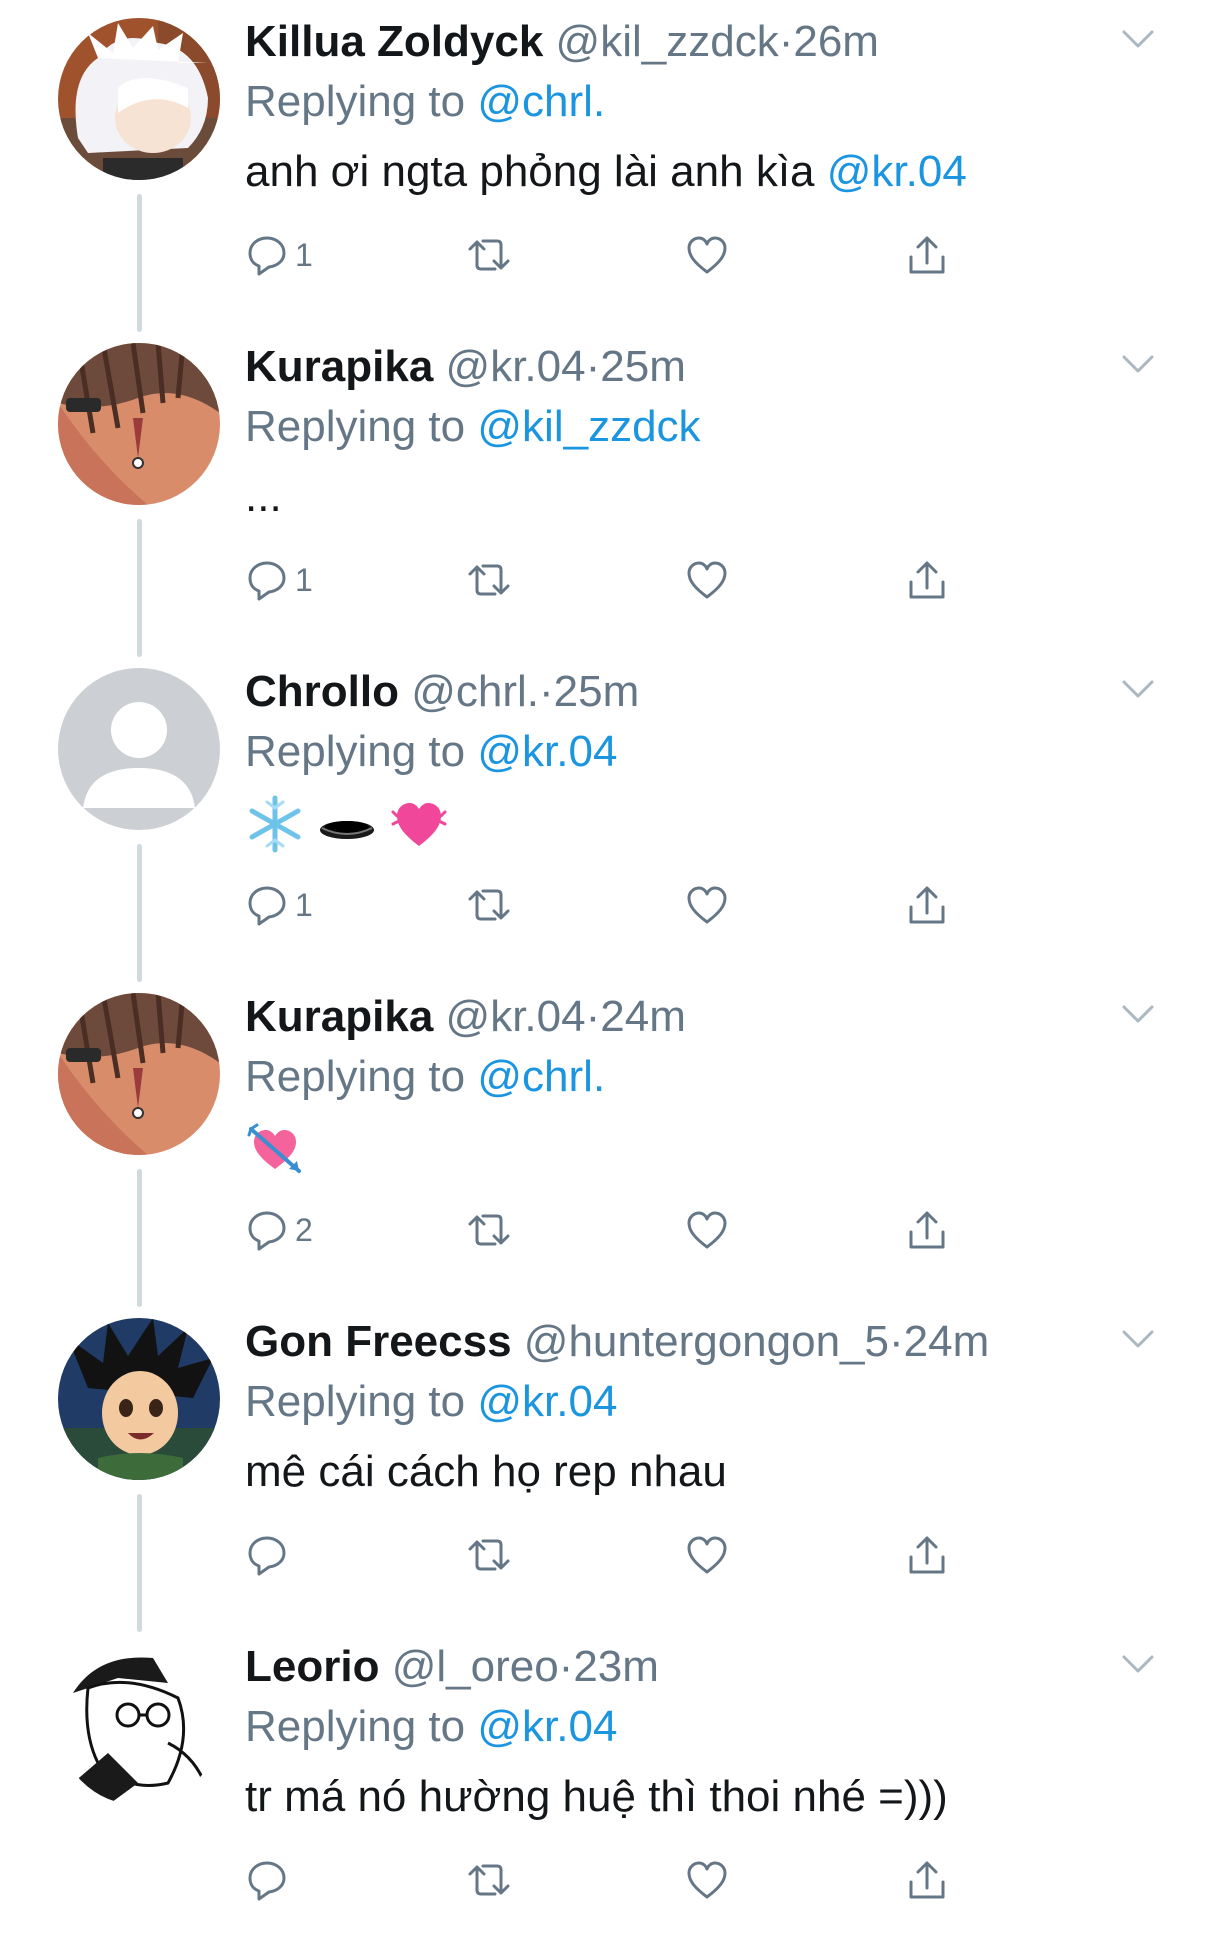  I want to click on beating-heart-emoji, so click(419, 825).